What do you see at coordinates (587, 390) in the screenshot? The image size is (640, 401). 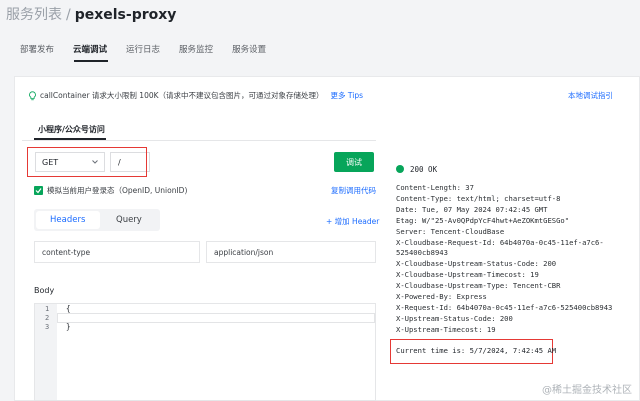 I see `watermark: @稀土掘金技术社区` at bounding box center [587, 390].